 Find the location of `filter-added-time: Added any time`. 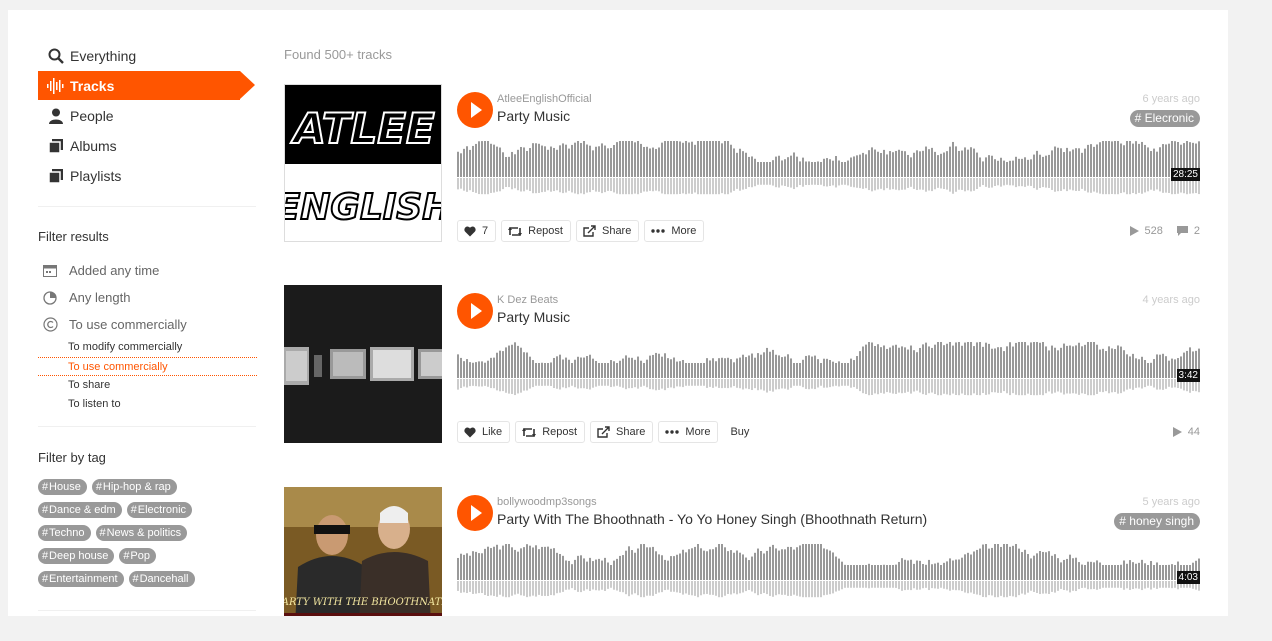

filter-added-time: Added any time is located at coordinates (153, 270).